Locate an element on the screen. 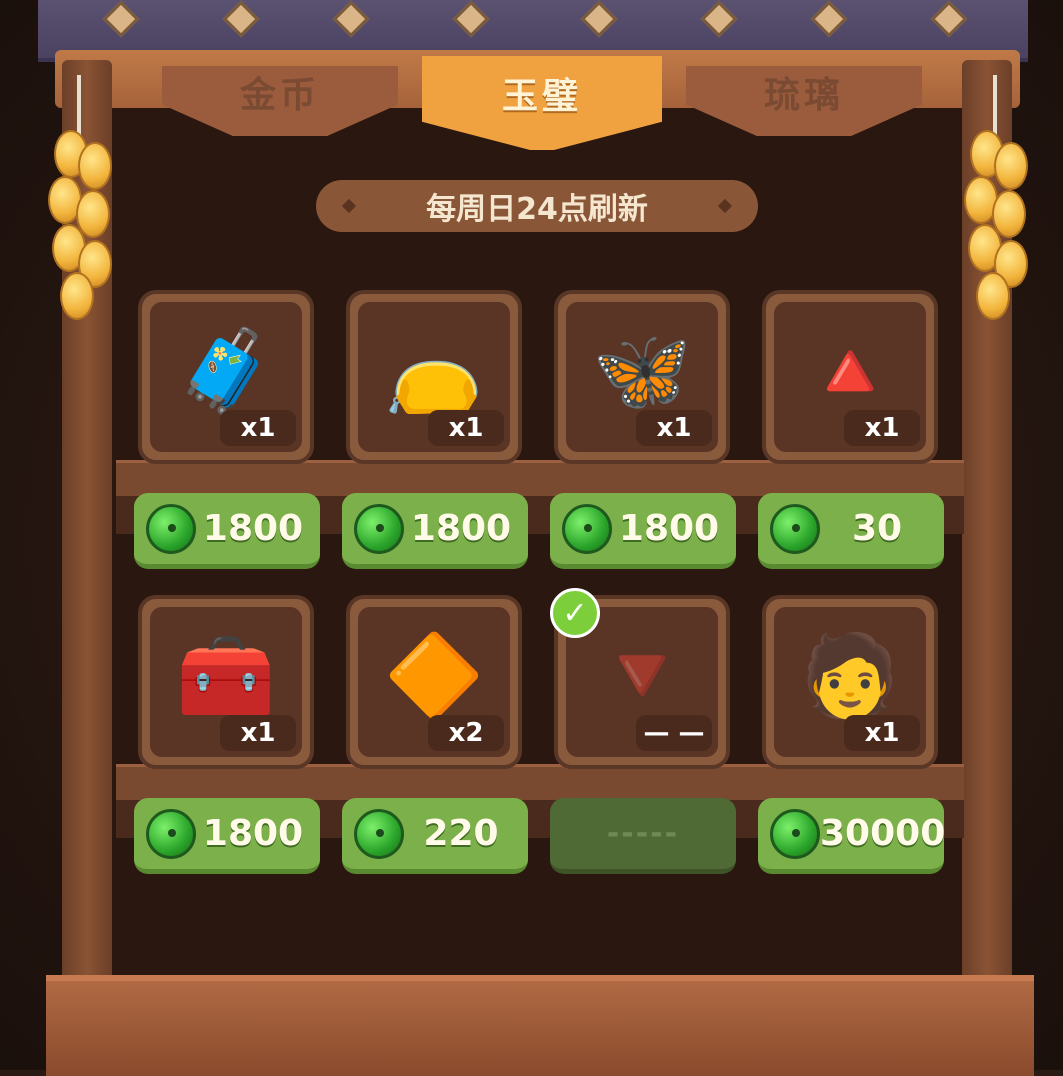  price-button: 220 is located at coordinates (435, 836).